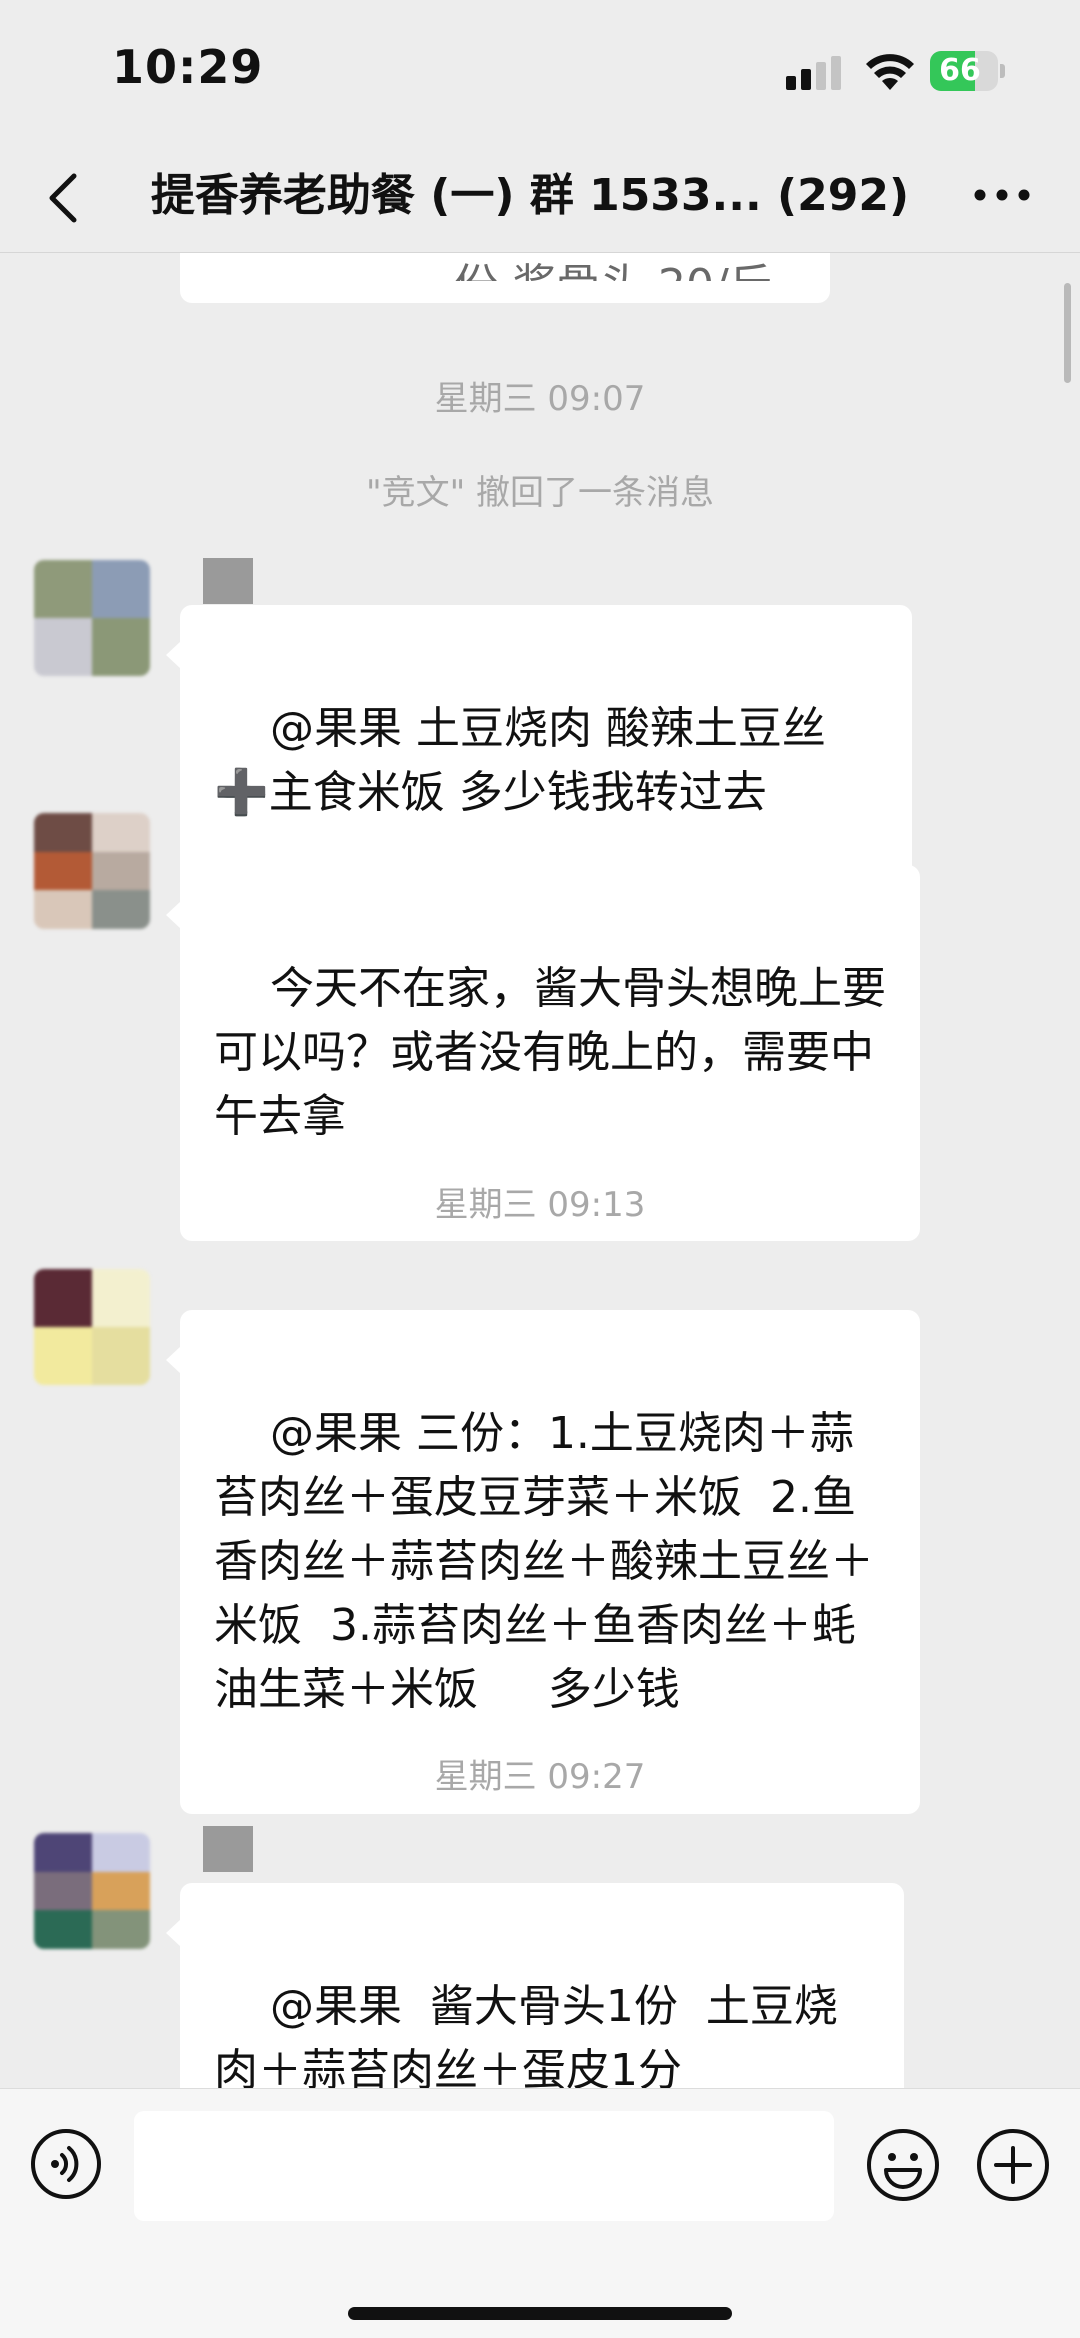 The image size is (1080, 2338). What do you see at coordinates (1002, 195) in the screenshot?
I see `more-dots-icon` at bounding box center [1002, 195].